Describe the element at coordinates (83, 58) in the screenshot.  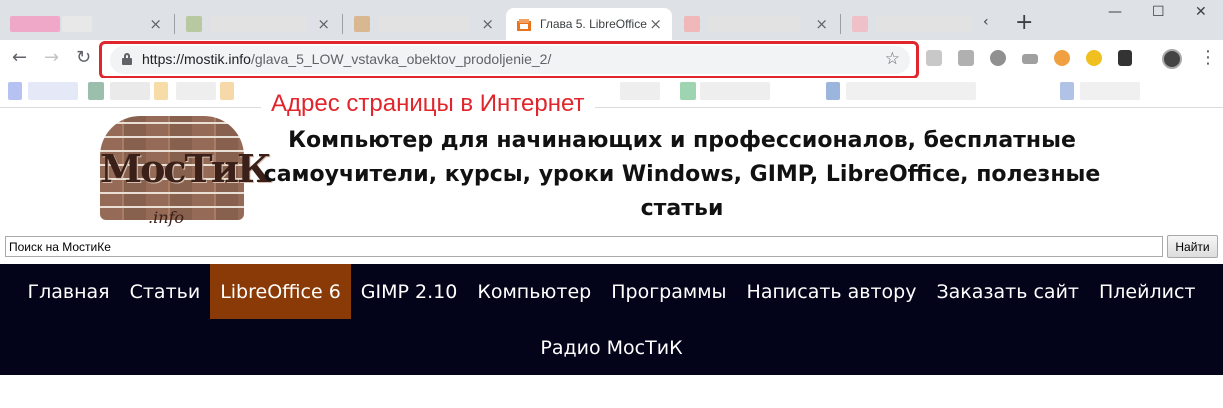
I see `reload-button: ↻` at that location.